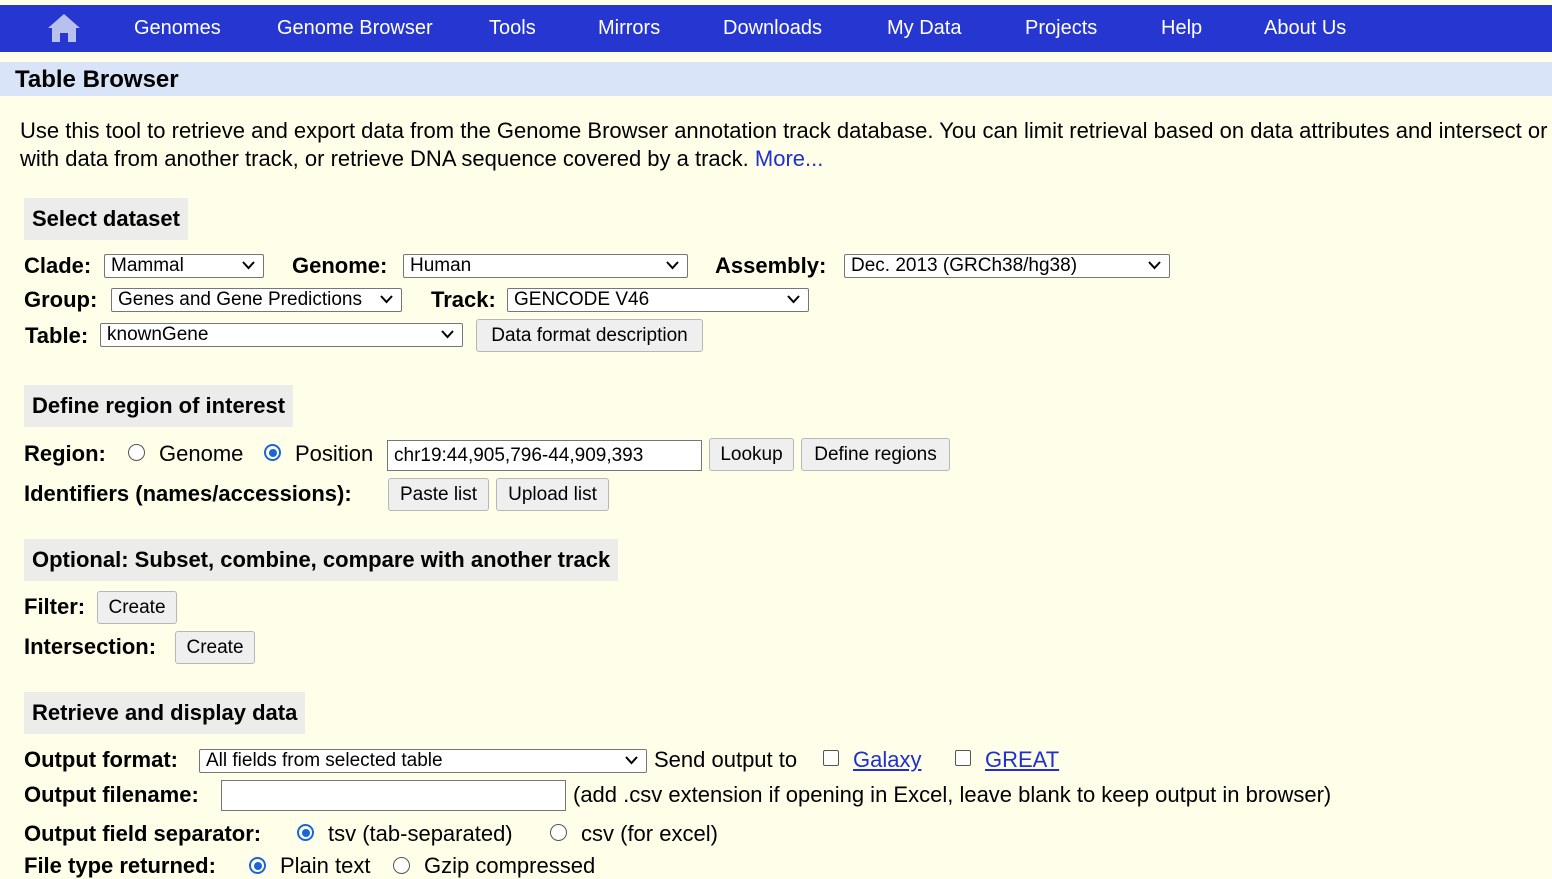 The height and width of the screenshot is (879, 1552). I want to click on file-type-label: File type returned:, so click(120, 865).